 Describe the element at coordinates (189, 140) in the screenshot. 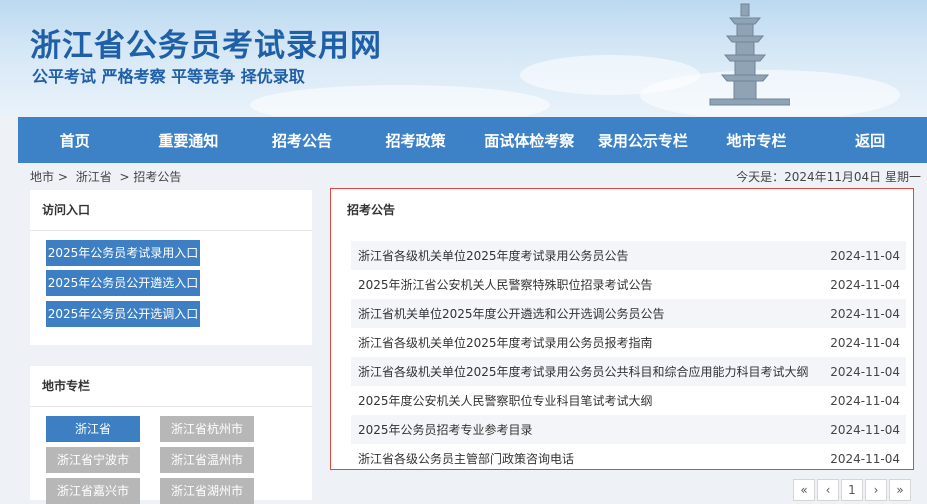

I see `nav-important-notices: 重要通知` at that location.